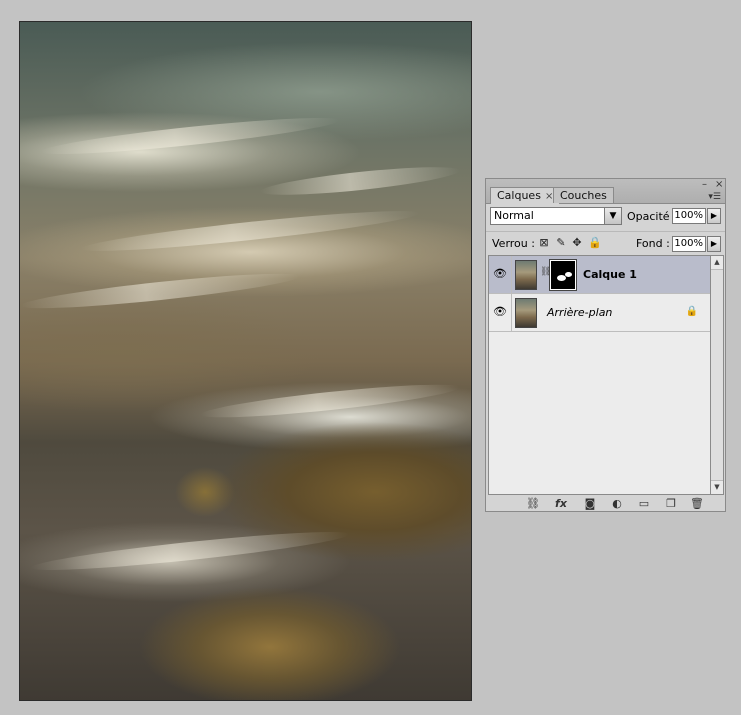 The image size is (741, 715). Describe the element at coordinates (612, 216) in the screenshot. I see `chevron-down-icon: ▼` at that location.